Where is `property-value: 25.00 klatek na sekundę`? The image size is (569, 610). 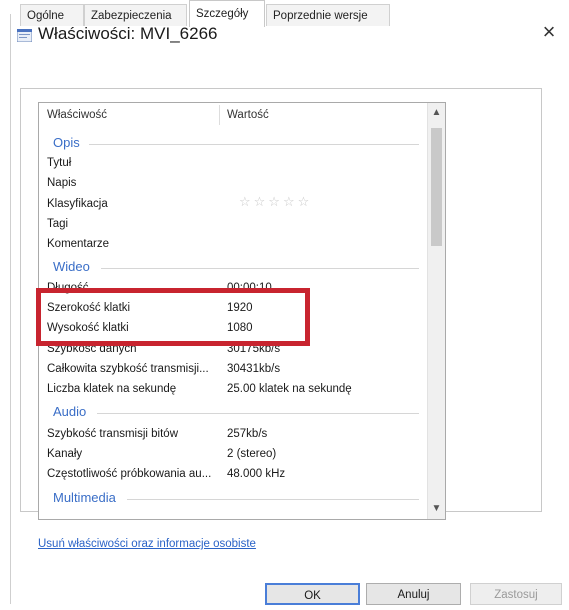
property-value: 25.00 klatek na sekundę is located at coordinates (289, 389).